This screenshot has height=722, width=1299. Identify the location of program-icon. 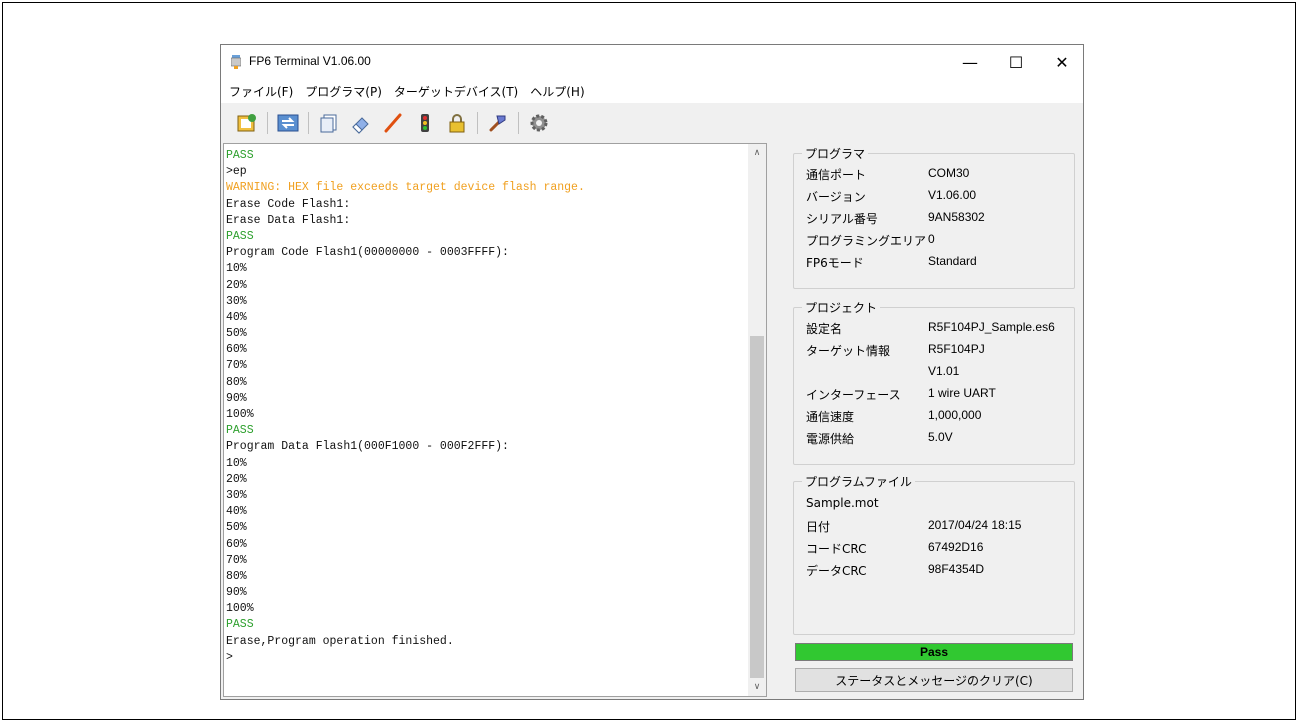
(393, 123).